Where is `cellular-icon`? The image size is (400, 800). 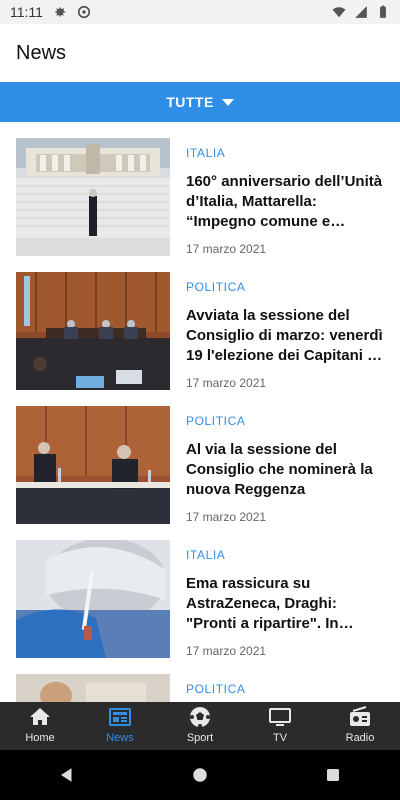 cellular-icon is located at coordinates (361, 12).